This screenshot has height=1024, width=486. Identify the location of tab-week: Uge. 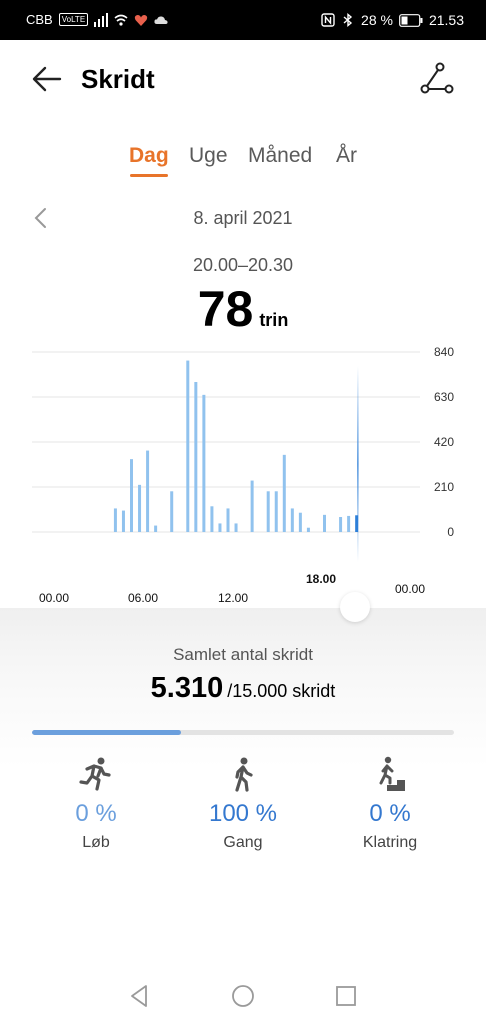
(208, 156).